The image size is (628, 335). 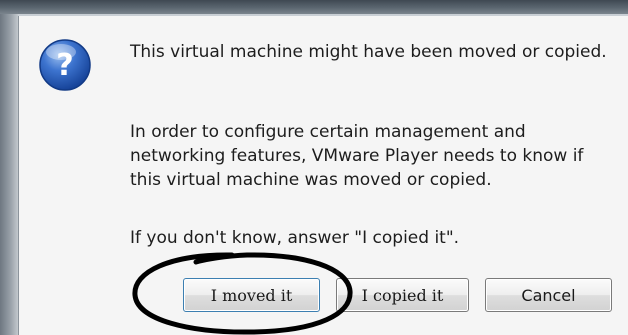 I want to click on i-moved-it-button: I moved it, so click(x=251, y=295).